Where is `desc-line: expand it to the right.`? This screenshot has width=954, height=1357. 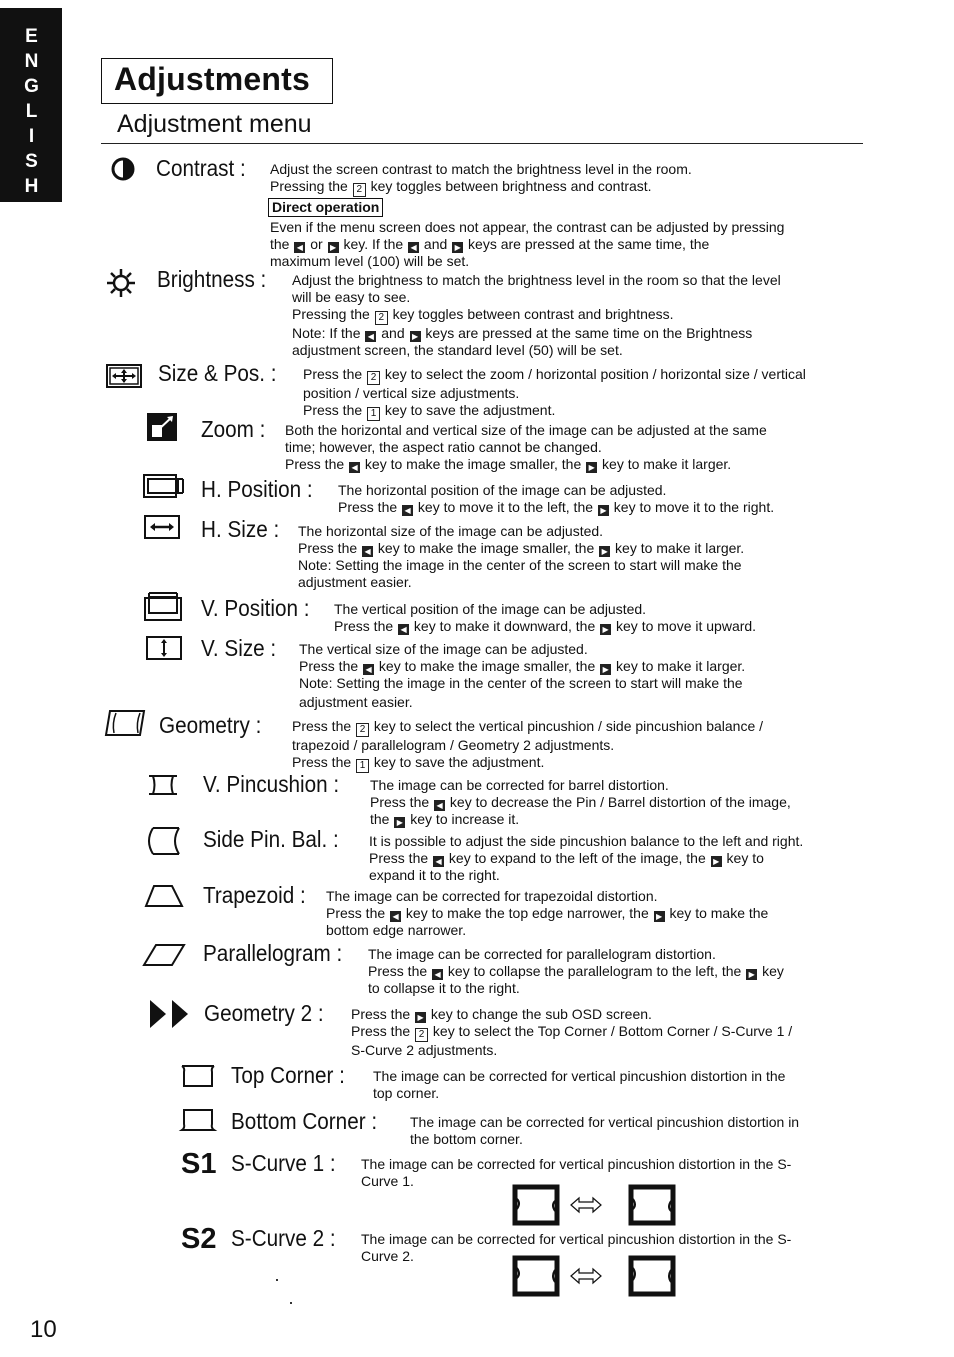
desc-line: expand it to the right. is located at coordinates (434, 875).